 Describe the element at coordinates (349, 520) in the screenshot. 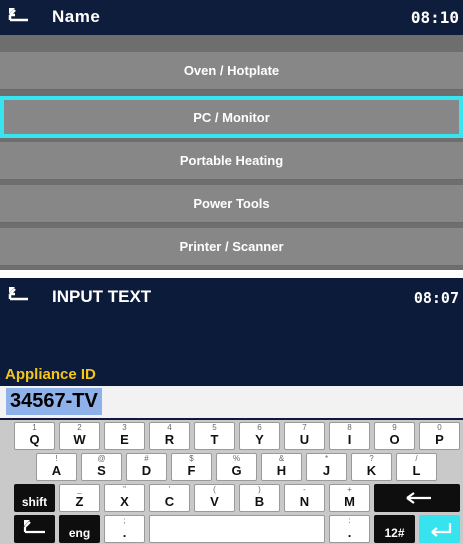

I see `key-alt: :` at that location.